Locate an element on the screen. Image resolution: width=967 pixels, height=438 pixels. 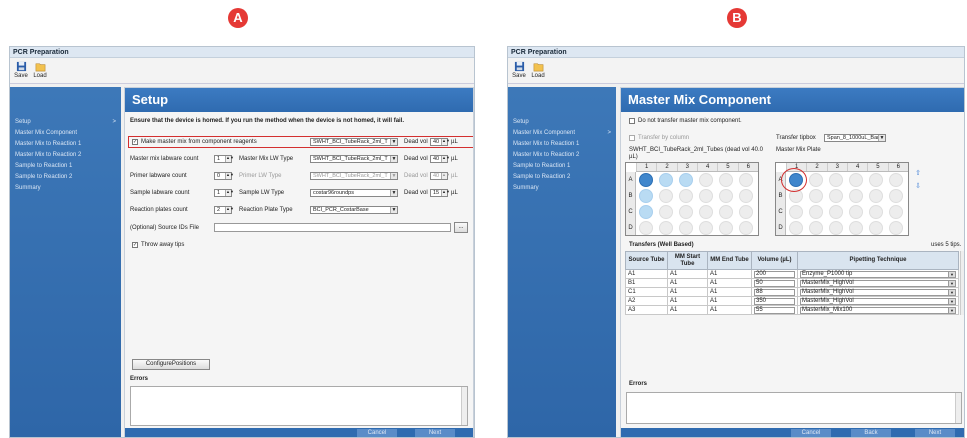
well-b1 is located at coordinates (646, 196).